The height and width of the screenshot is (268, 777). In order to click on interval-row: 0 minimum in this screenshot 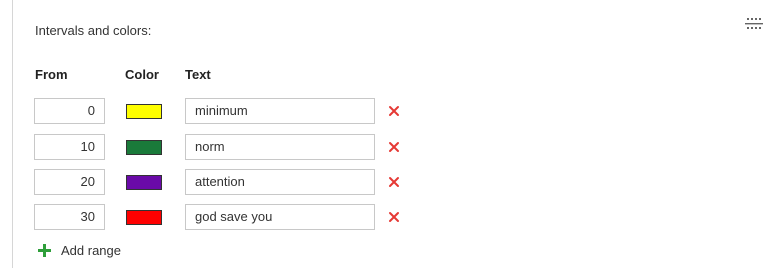, I will do `click(223, 111)`.